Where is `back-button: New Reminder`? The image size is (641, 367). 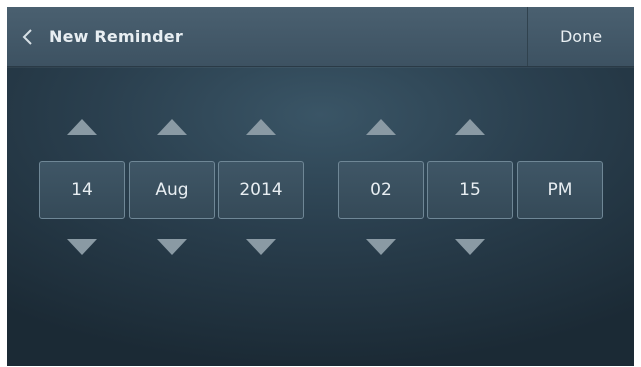 back-button: New Reminder is located at coordinates (99, 36).